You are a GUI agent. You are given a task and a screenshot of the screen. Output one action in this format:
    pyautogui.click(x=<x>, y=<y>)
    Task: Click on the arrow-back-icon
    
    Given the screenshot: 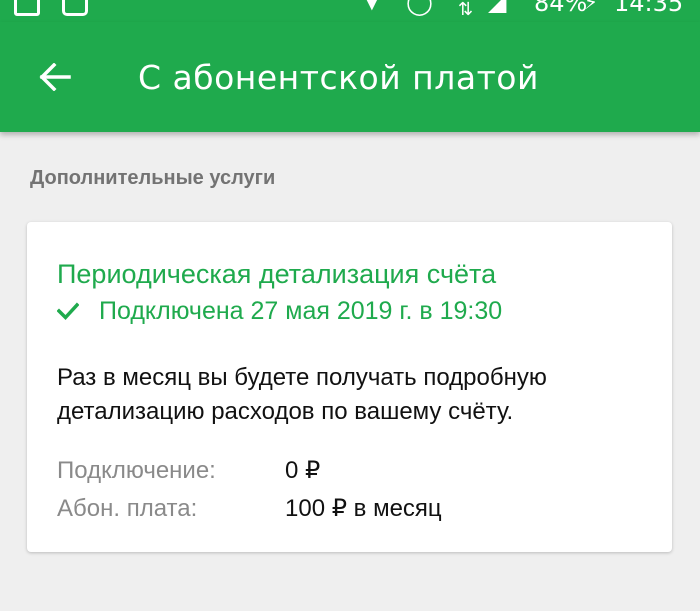 What is the action you would take?
    pyautogui.click(x=55, y=77)
    